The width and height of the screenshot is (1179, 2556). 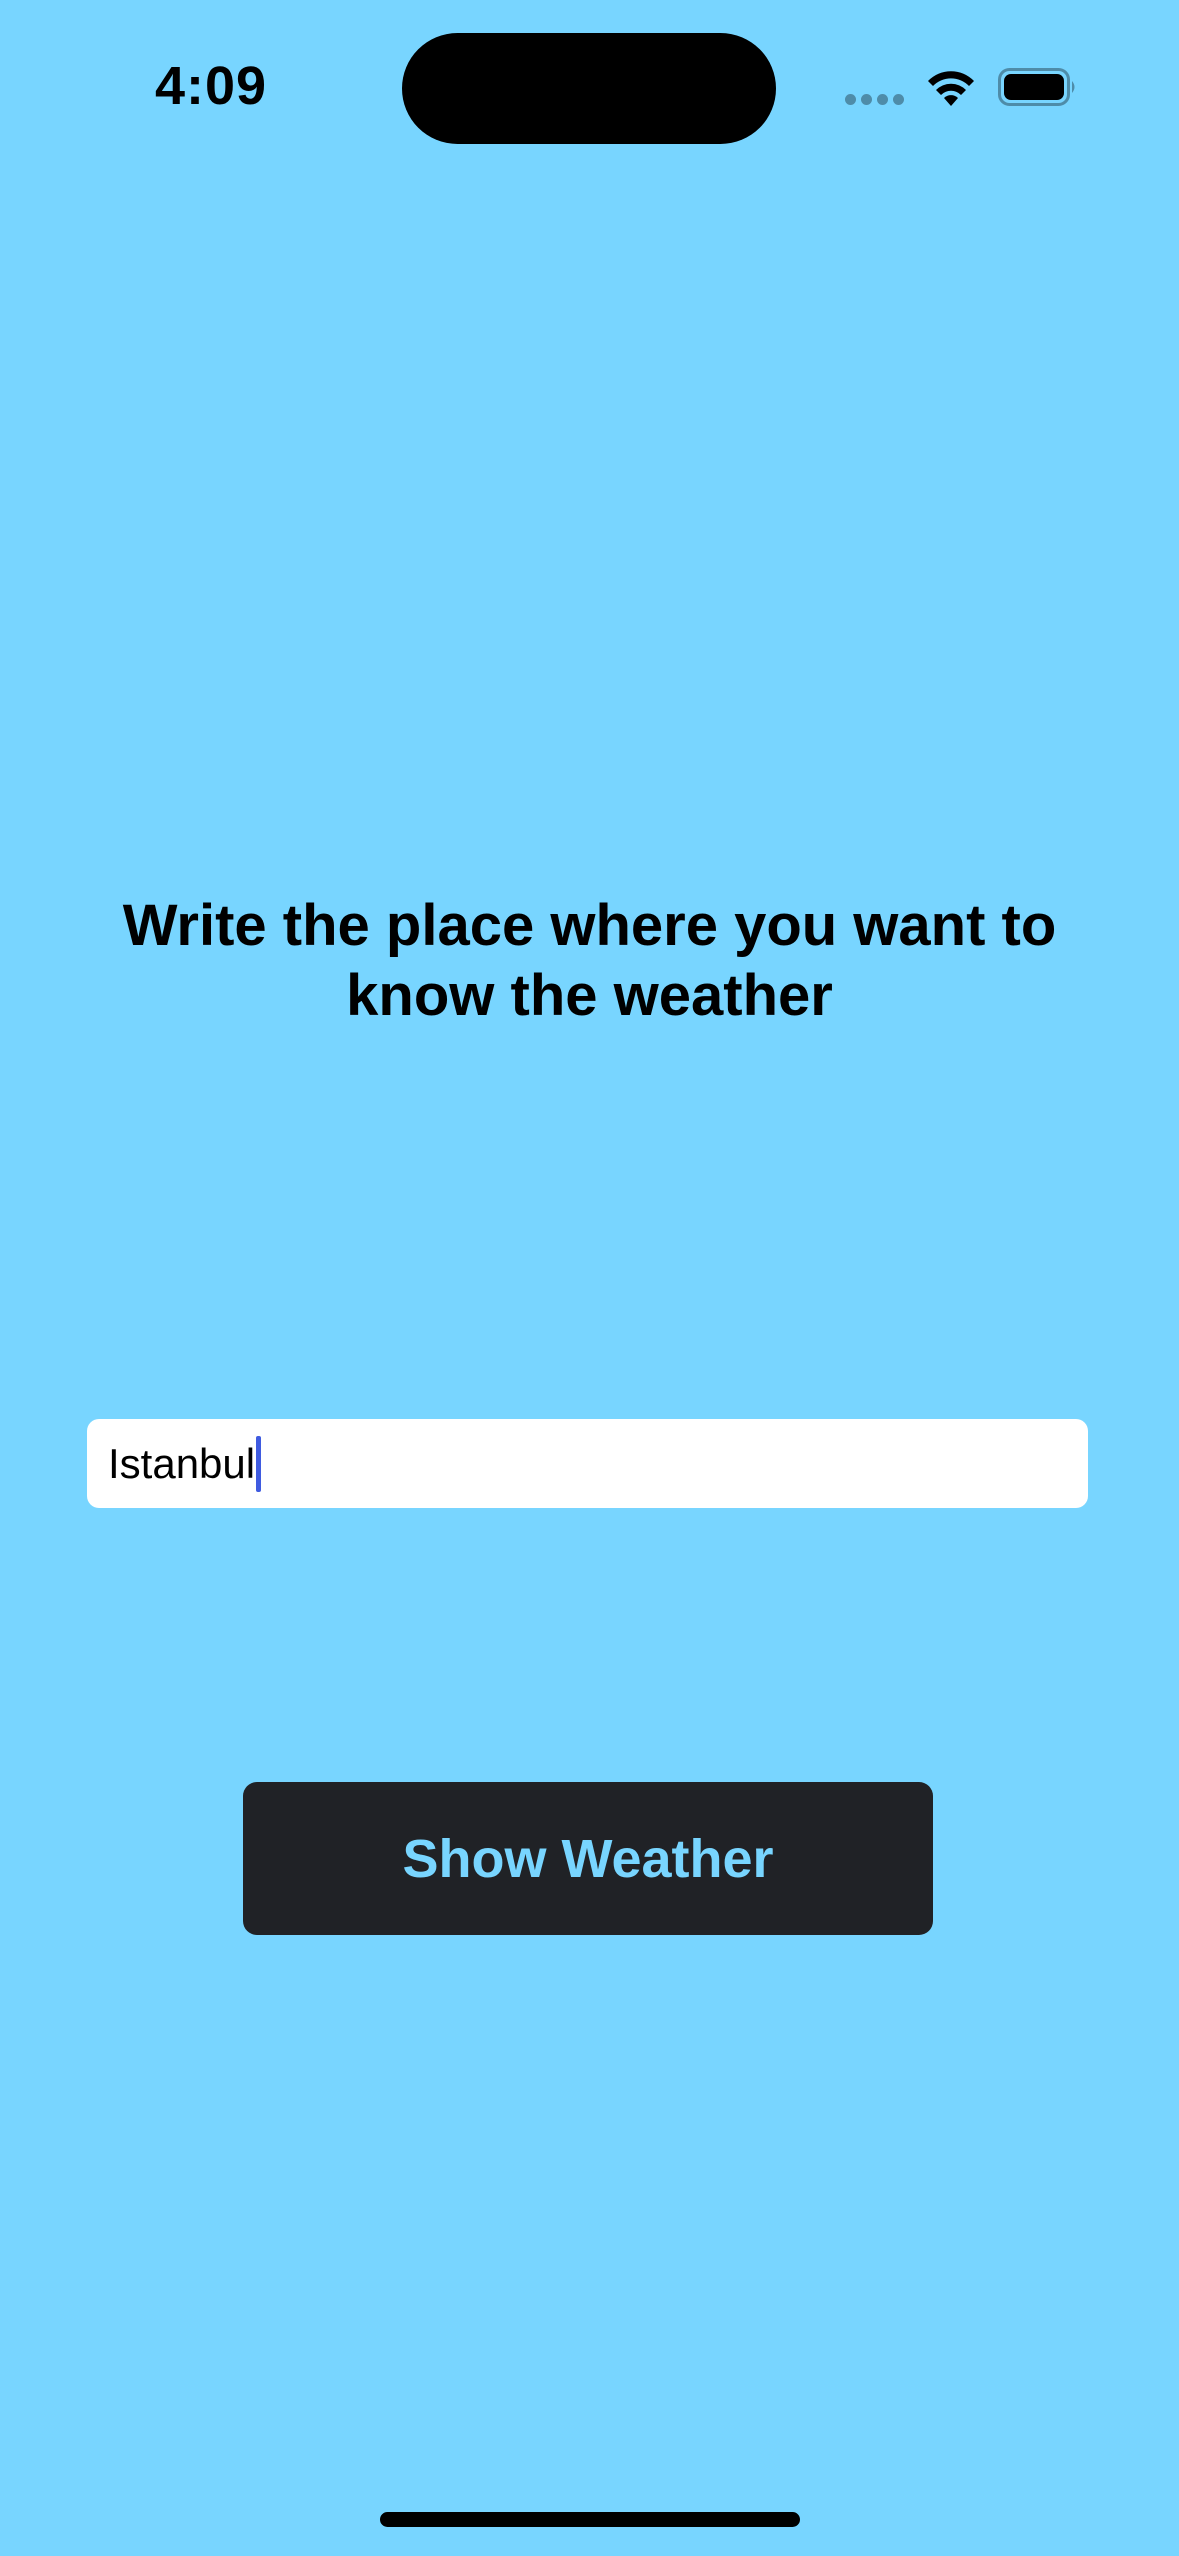 What do you see at coordinates (182, 1463) in the screenshot?
I see `location-input-value: Istanbul` at bounding box center [182, 1463].